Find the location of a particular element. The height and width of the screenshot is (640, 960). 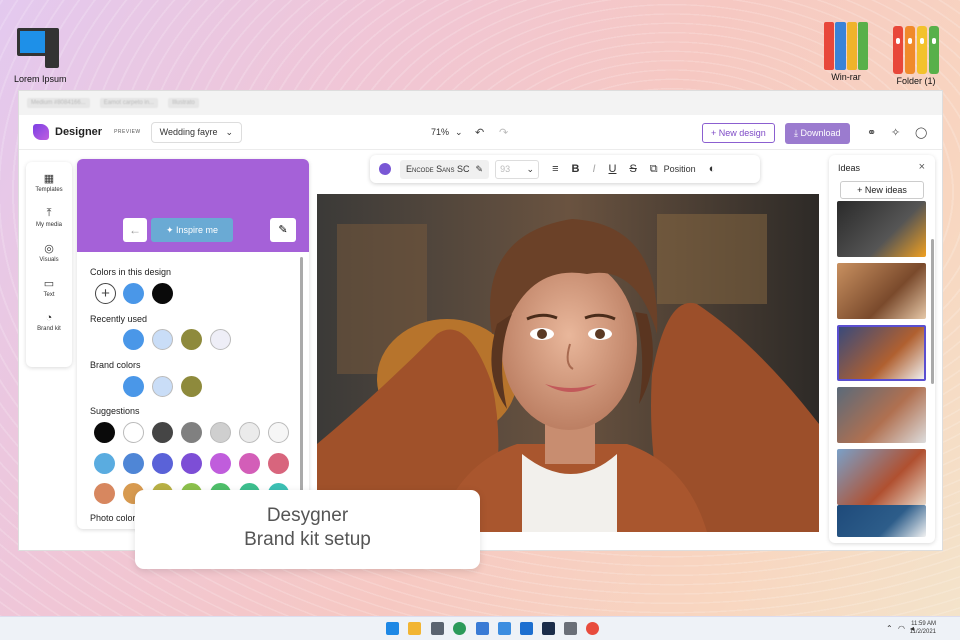

camera-icon is located at coordinates (437, 628).